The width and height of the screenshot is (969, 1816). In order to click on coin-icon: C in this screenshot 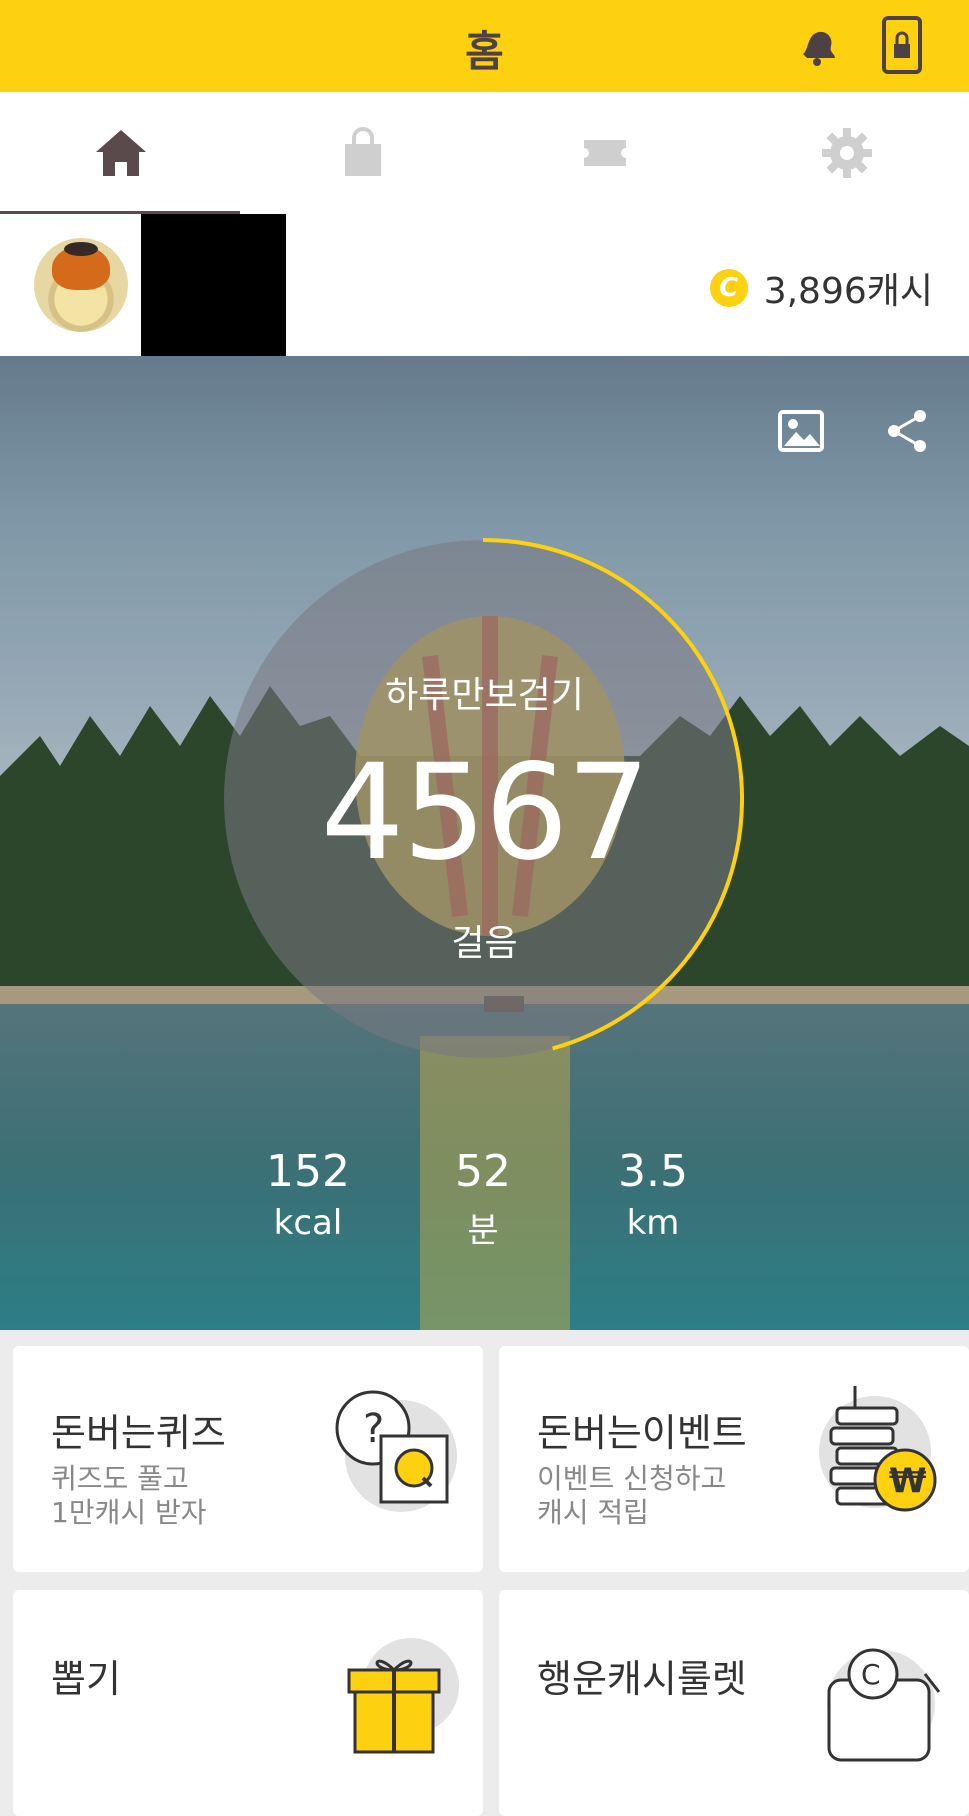, I will do `click(728, 288)`.